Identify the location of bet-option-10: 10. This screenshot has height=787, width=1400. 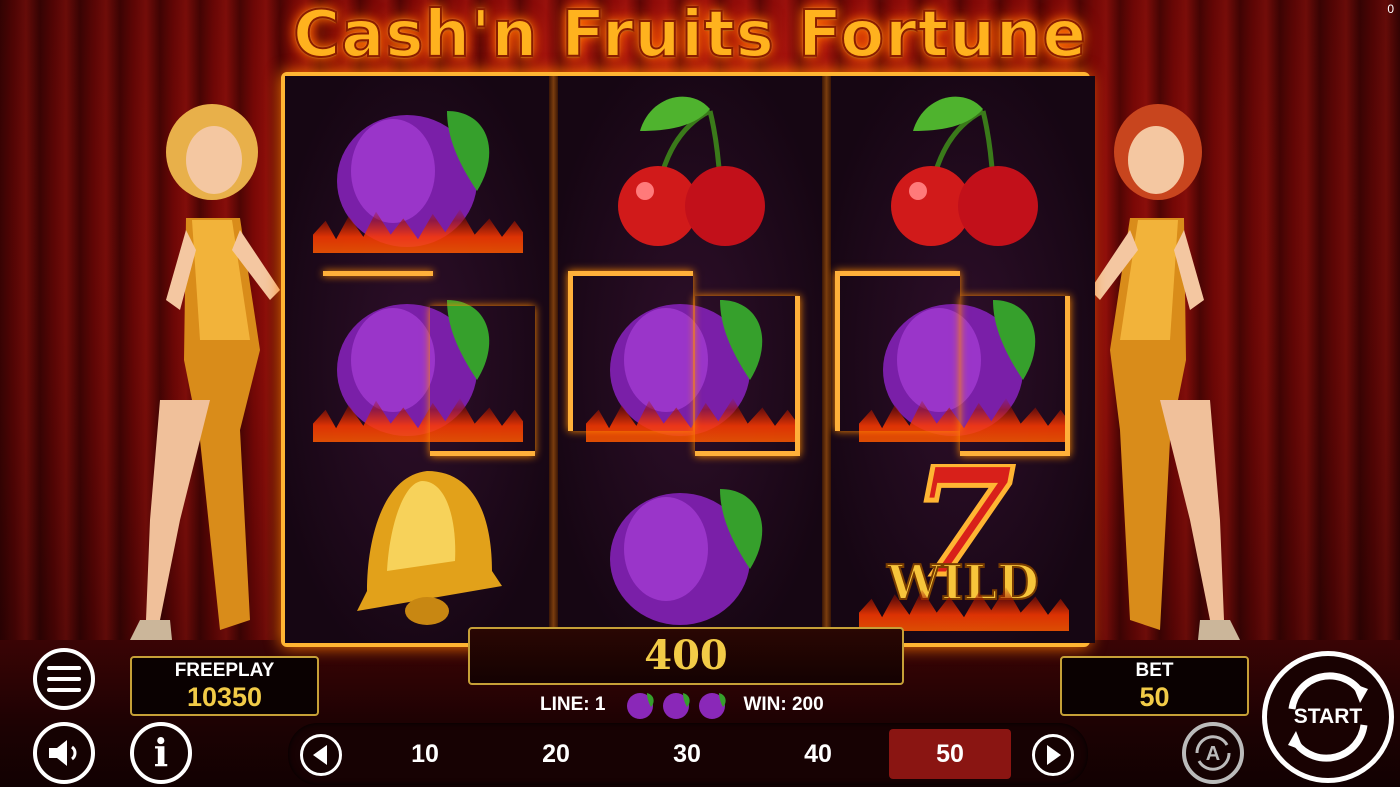
(425, 754).